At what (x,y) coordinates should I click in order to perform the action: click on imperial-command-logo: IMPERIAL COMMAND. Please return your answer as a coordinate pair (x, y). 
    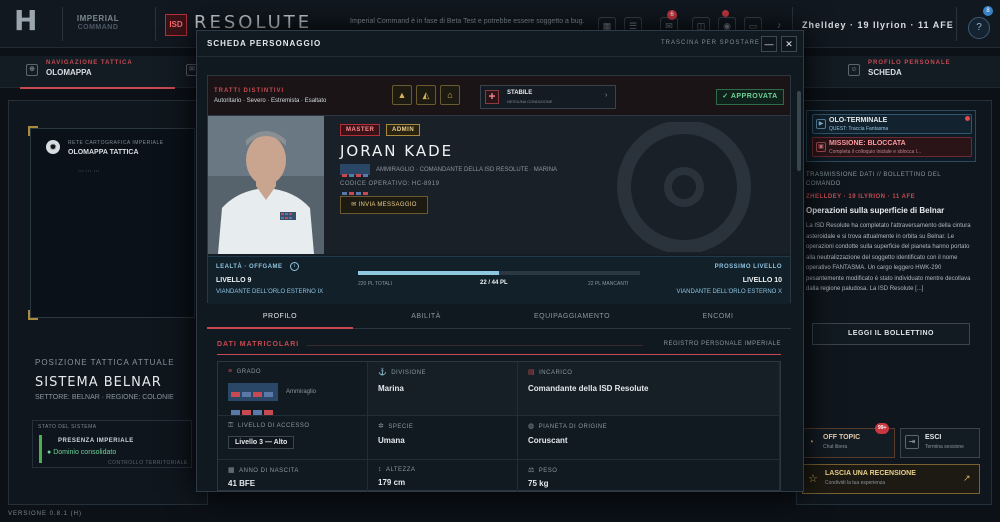
    Looking at the image, I should click on (98, 22).